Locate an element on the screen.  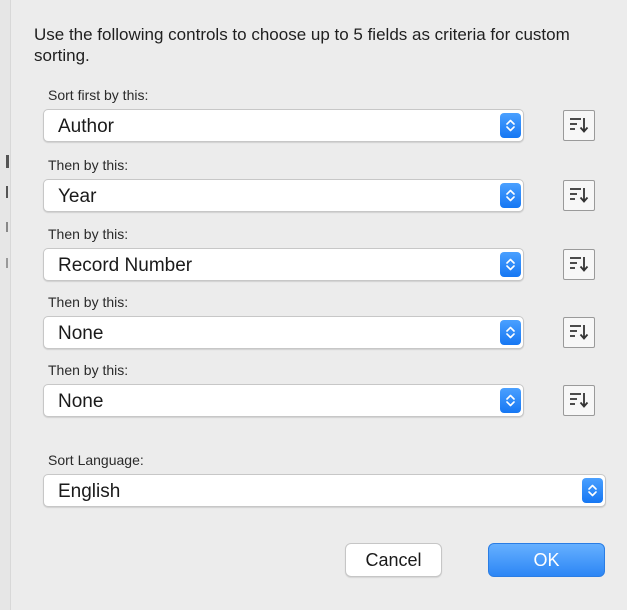
sort-order-5-button is located at coordinates (579, 400).